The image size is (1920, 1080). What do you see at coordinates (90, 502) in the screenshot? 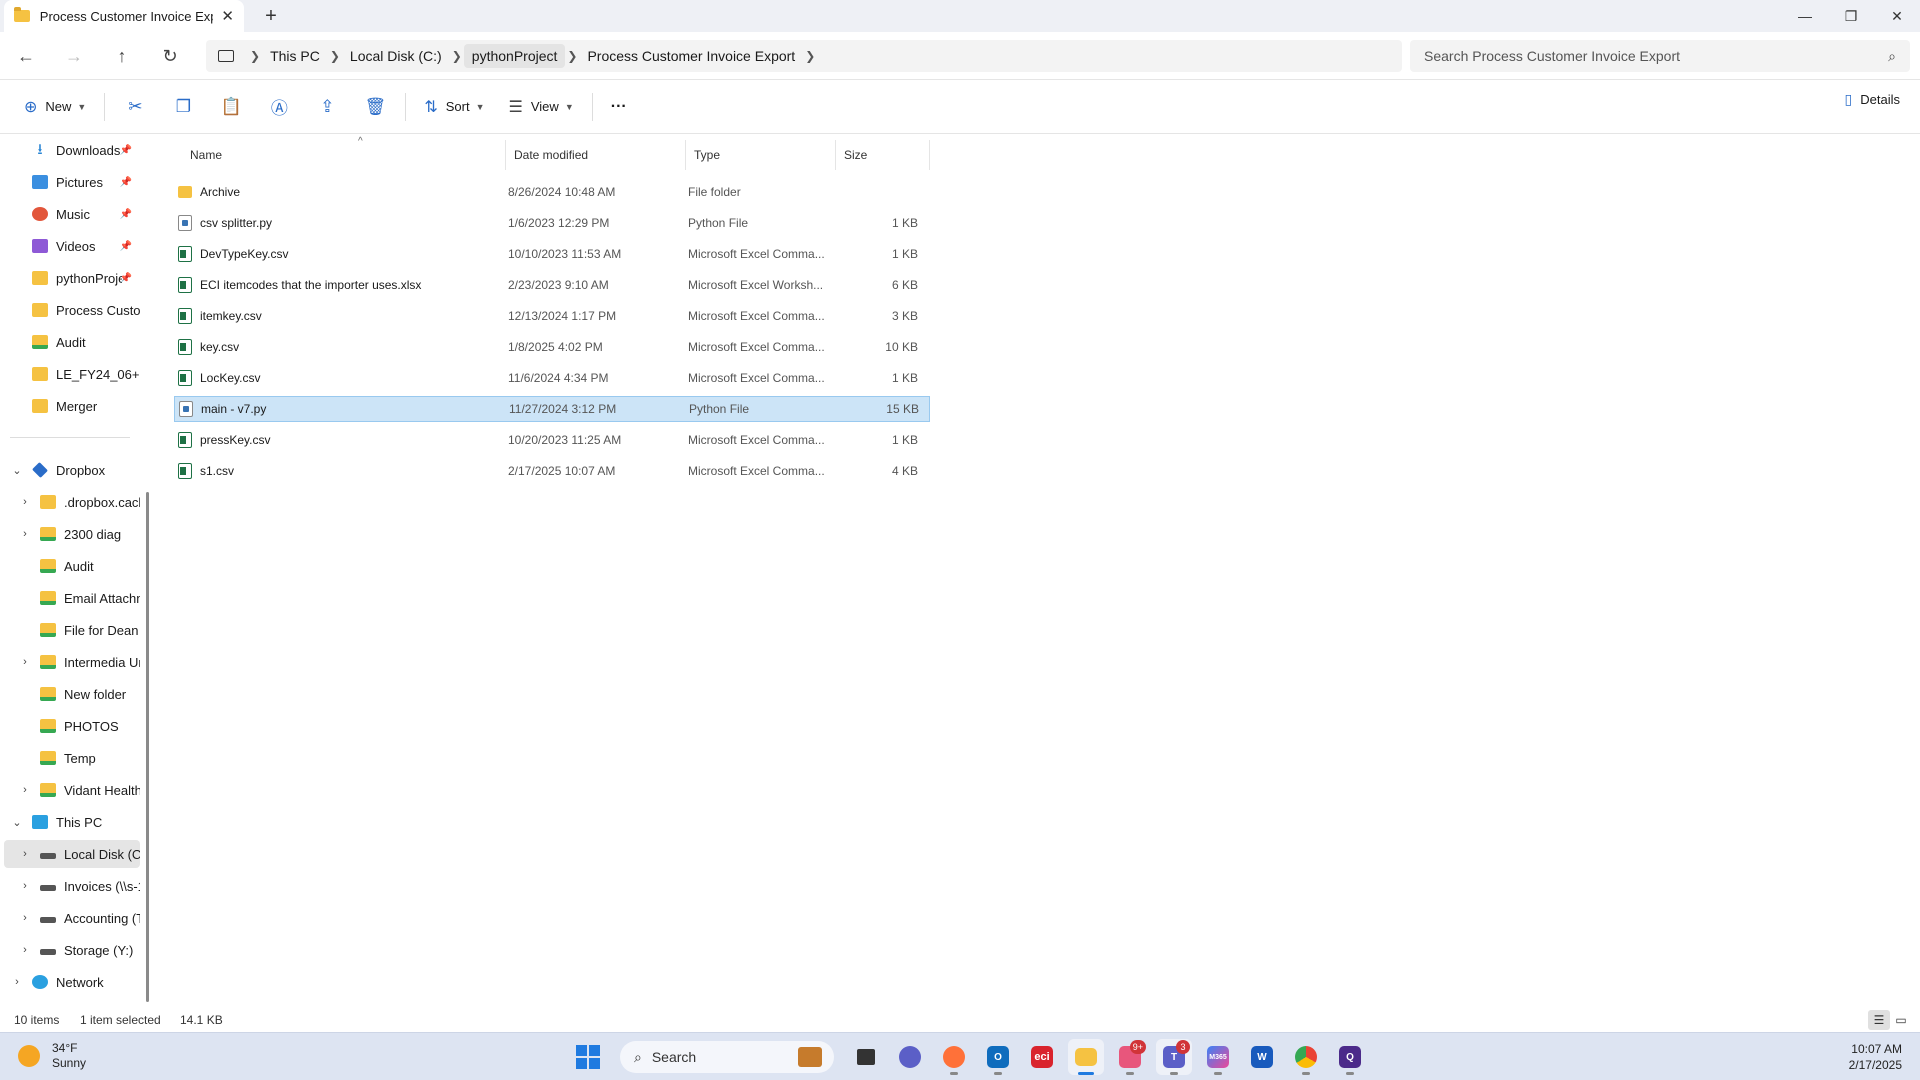
I see `sidebar-item-dropbox-cache: .dropbox.cache` at bounding box center [90, 502].